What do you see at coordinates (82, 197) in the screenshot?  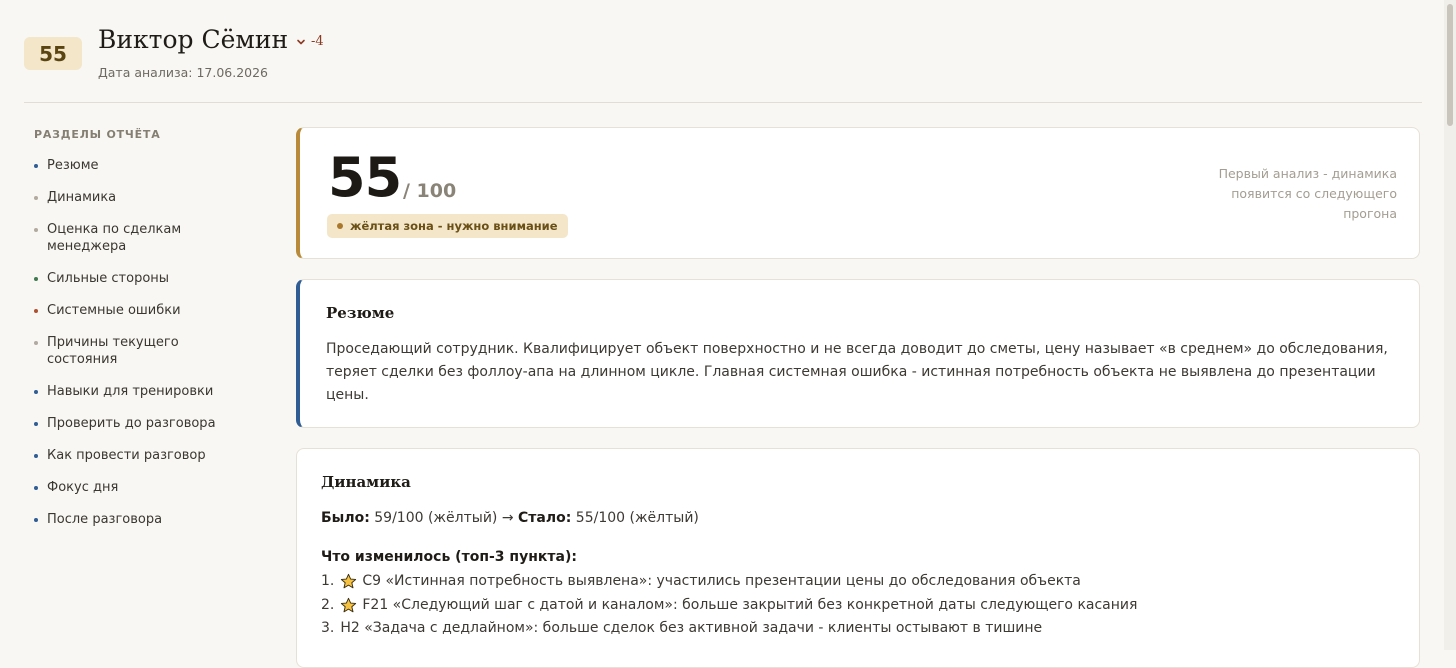 I see `sidebar-item-label: Динамика` at bounding box center [82, 197].